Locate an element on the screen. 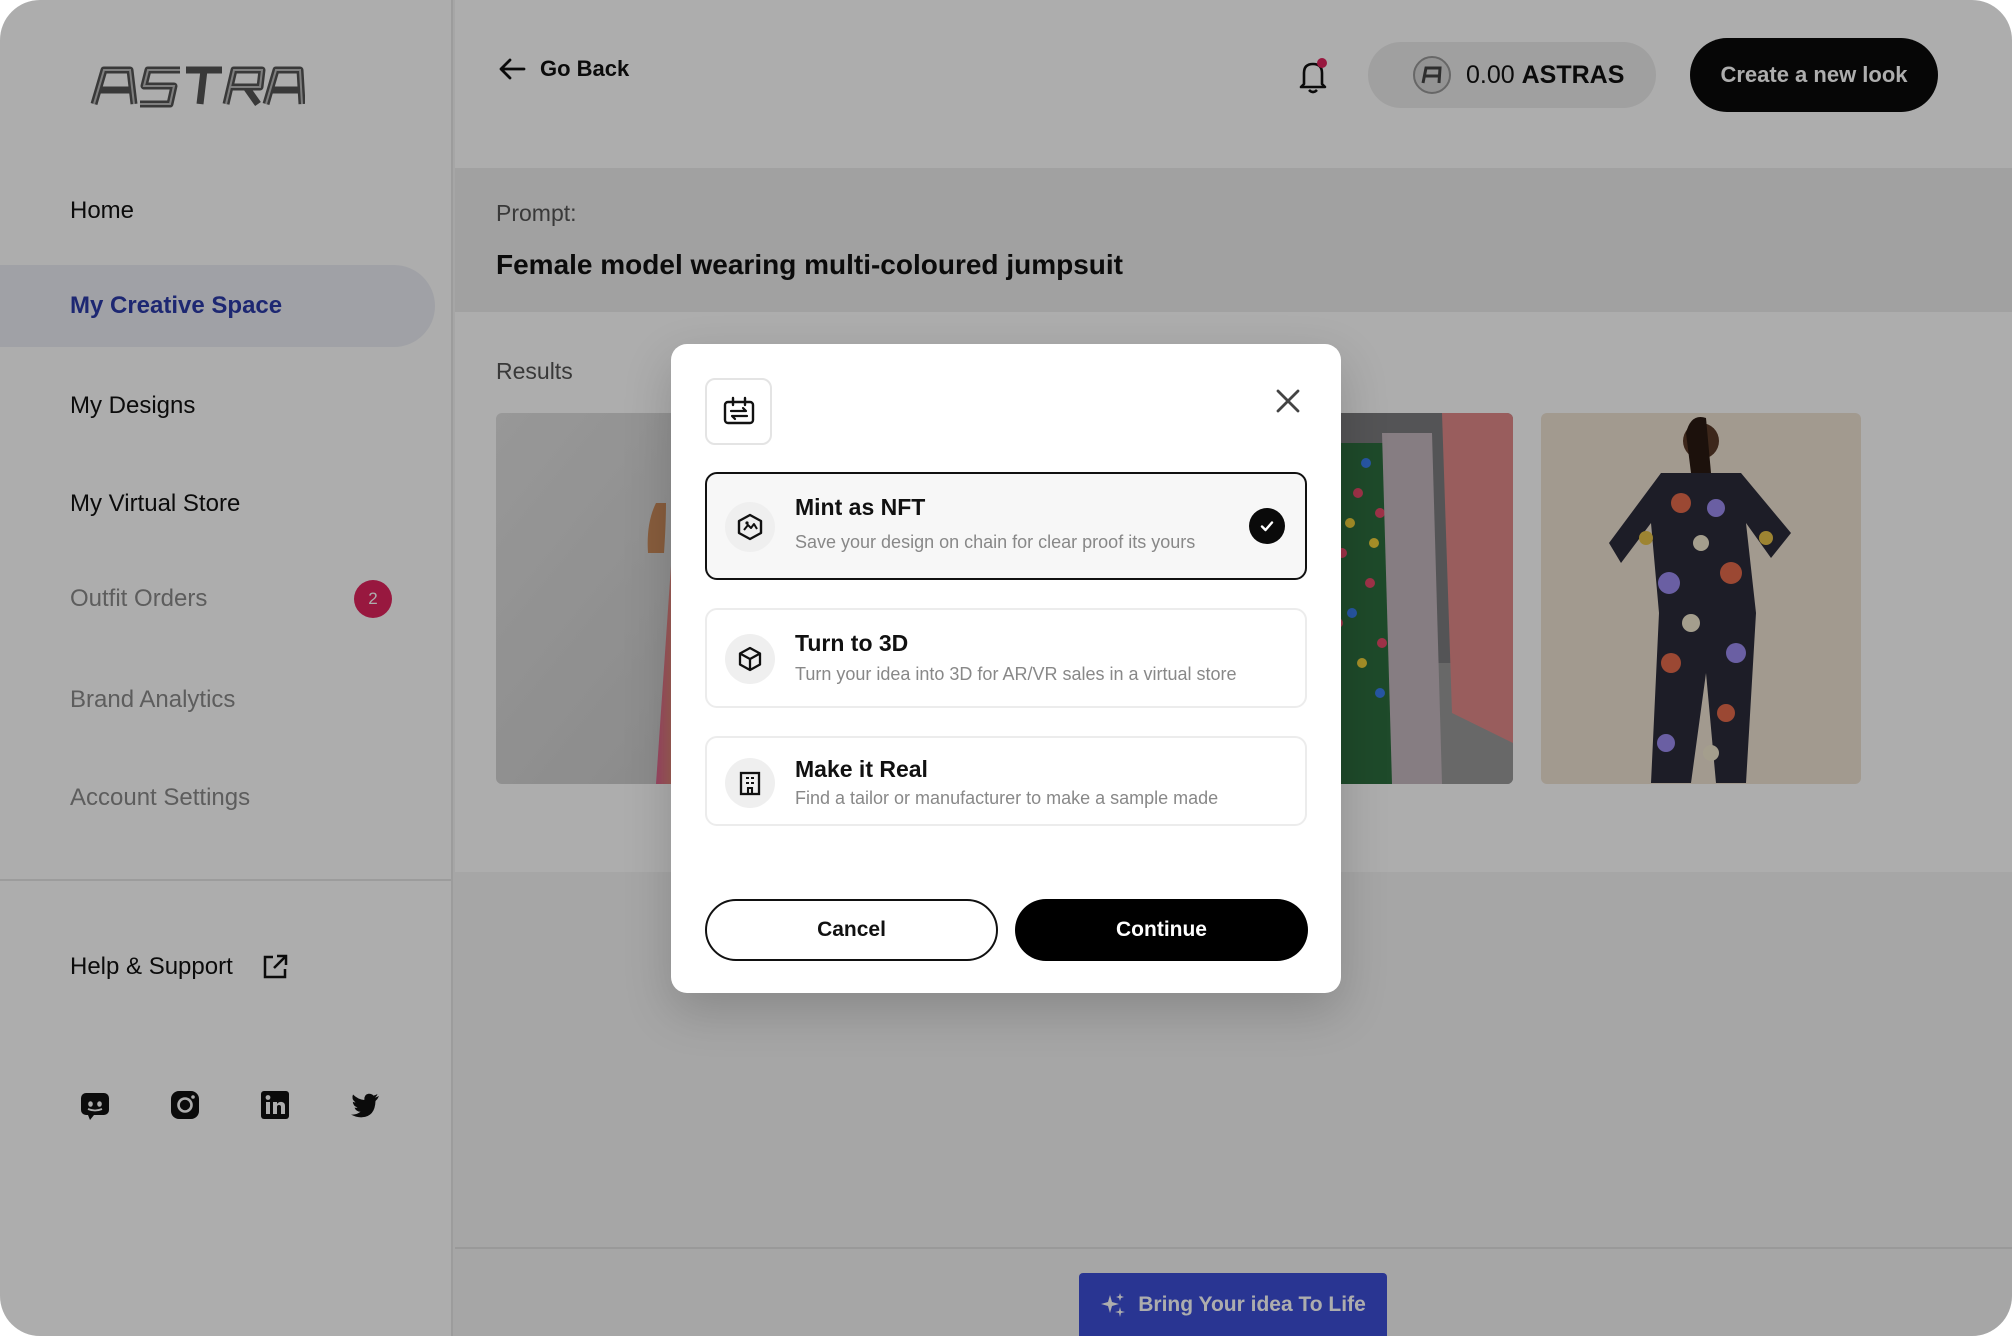  modal-header-icon-box is located at coordinates (738, 411).